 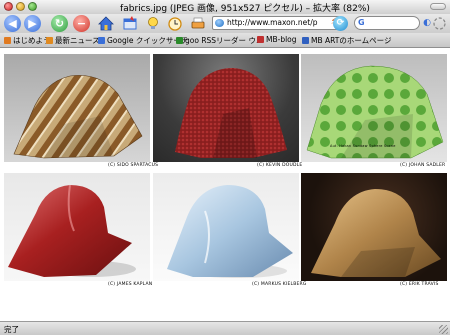 I want to click on status-bar: 完了, so click(x=225, y=328).